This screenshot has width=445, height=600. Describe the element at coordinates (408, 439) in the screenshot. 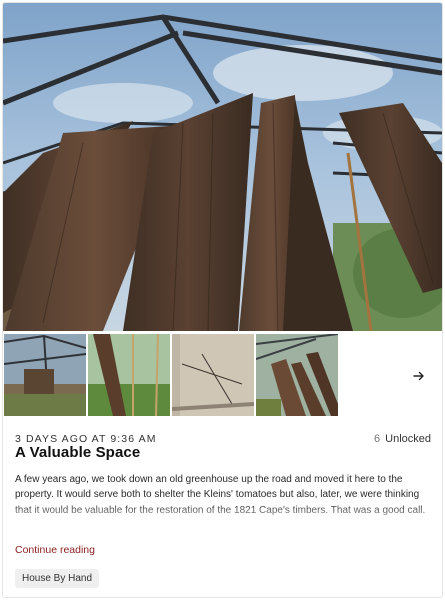

I see `unlocked-label: Unlocked` at that location.